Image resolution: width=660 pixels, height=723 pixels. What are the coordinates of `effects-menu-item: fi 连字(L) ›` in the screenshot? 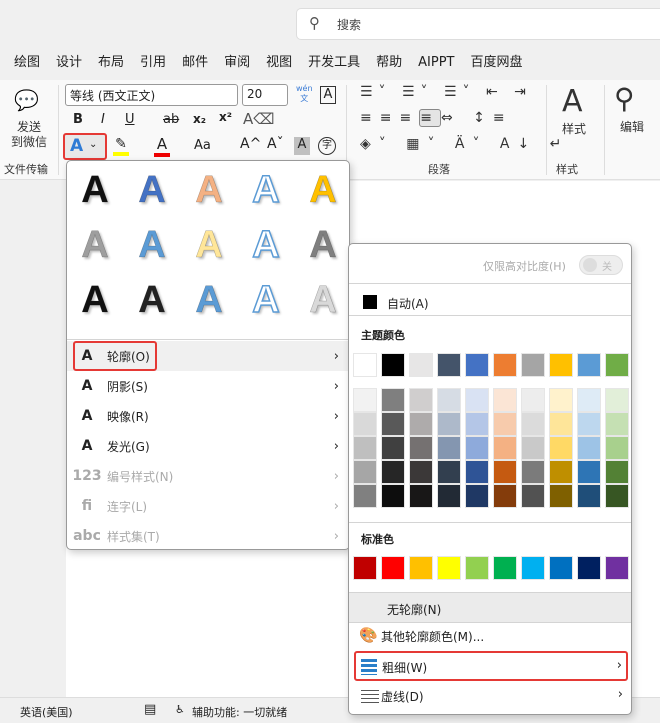 It's located at (208, 506).